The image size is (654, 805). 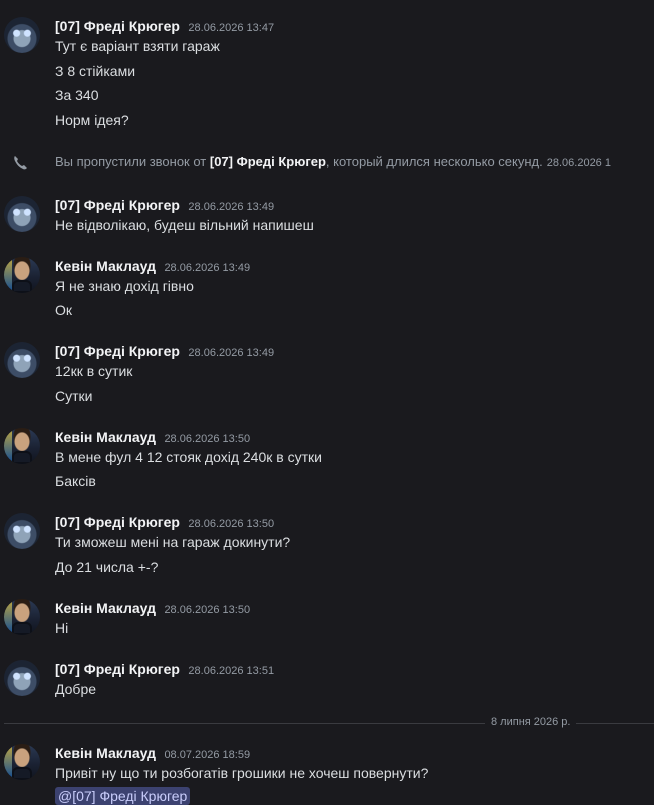 What do you see at coordinates (62, 628) in the screenshot?
I see `message-text: Ні` at bounding box center [62, 628].